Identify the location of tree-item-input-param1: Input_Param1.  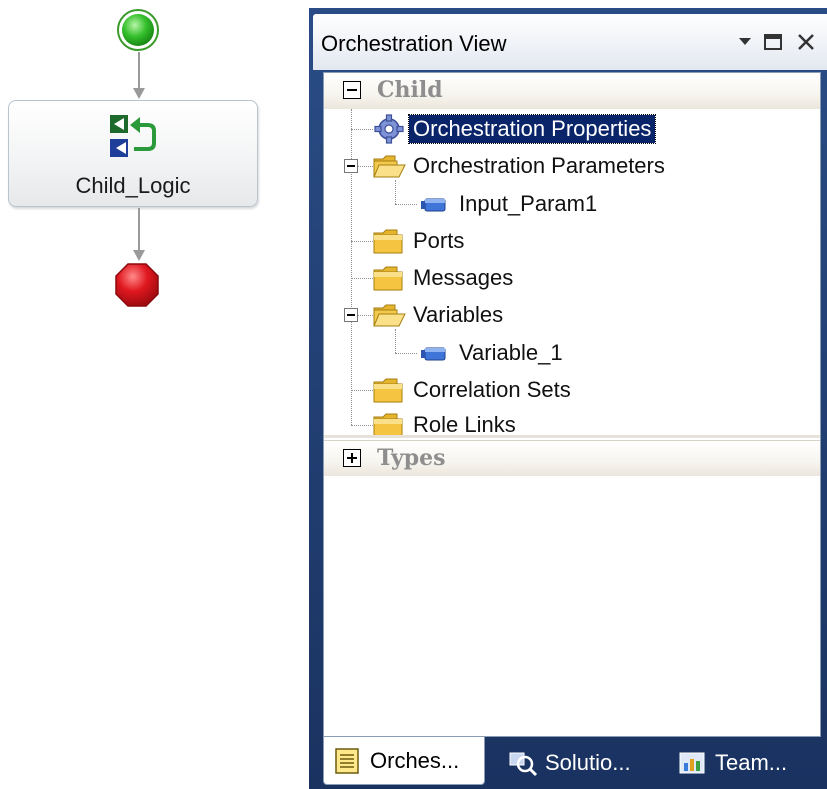
(509, 204).